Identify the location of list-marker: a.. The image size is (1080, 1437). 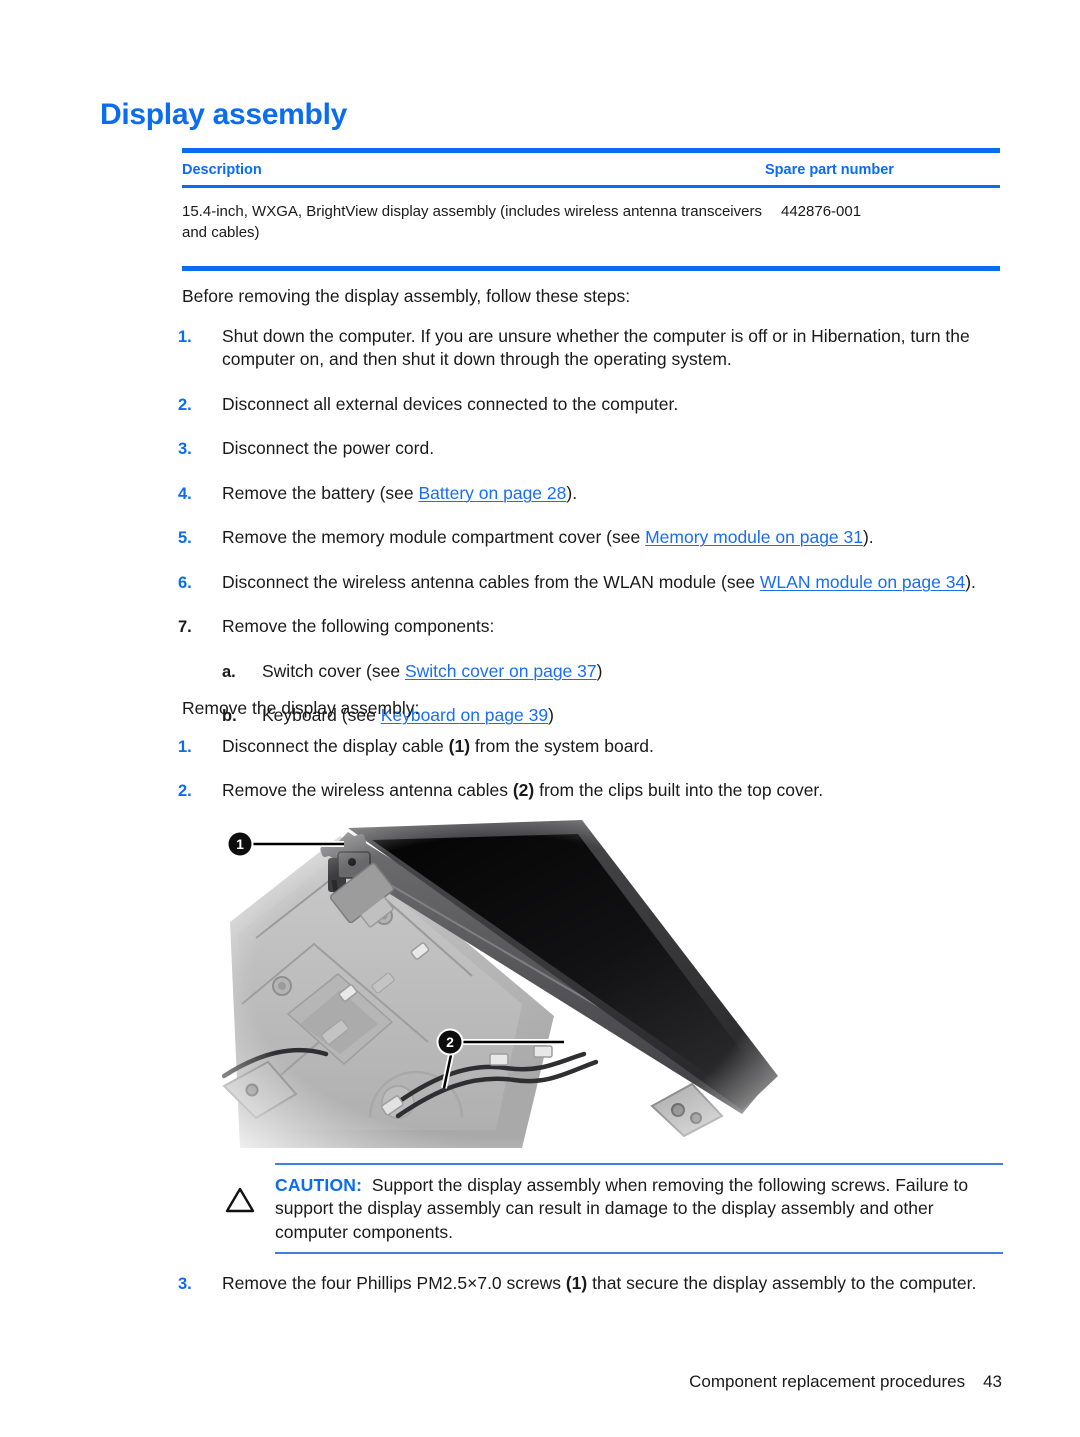
(229, 671).